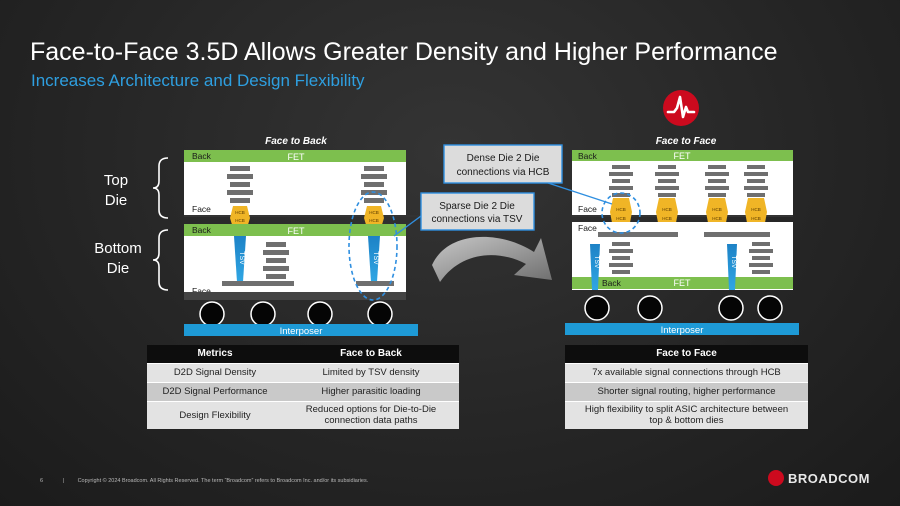 The width and height of the screenshot is (900, 506). Describe the element at coordinates (215, 391) in the screenshot. I see `metric-cell: D2D Signal Performance` at that location.